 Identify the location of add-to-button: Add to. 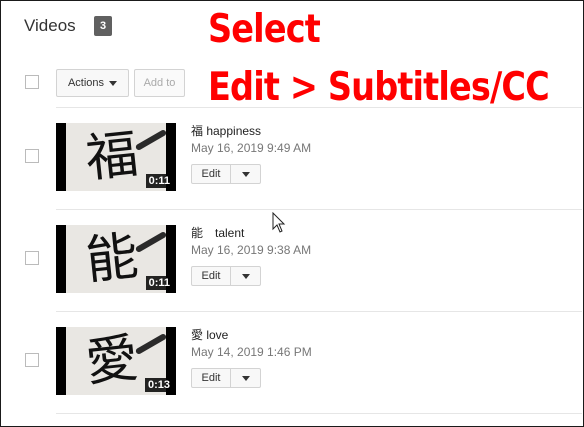
(159, 83).